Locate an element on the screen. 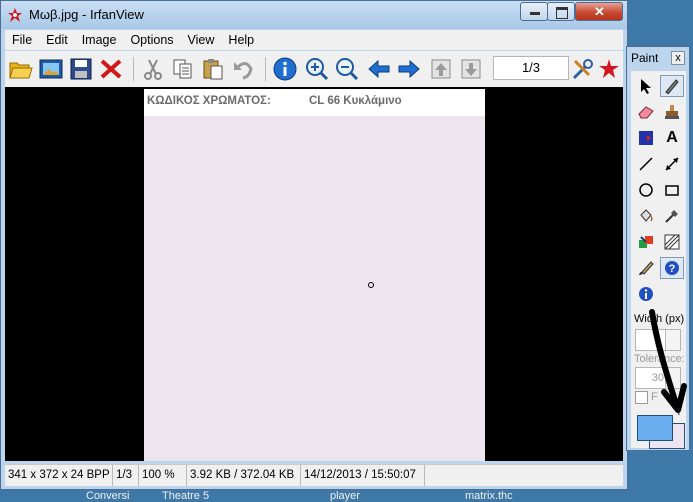 Image resolution: width=693 pixels, height=502 pixels. image-header: ΚΩΔΙΚΟΣ ΧΡΩΜΑΤΟΣ: CL 66 Κυκλάμινο is located at coordinates (314, 102).